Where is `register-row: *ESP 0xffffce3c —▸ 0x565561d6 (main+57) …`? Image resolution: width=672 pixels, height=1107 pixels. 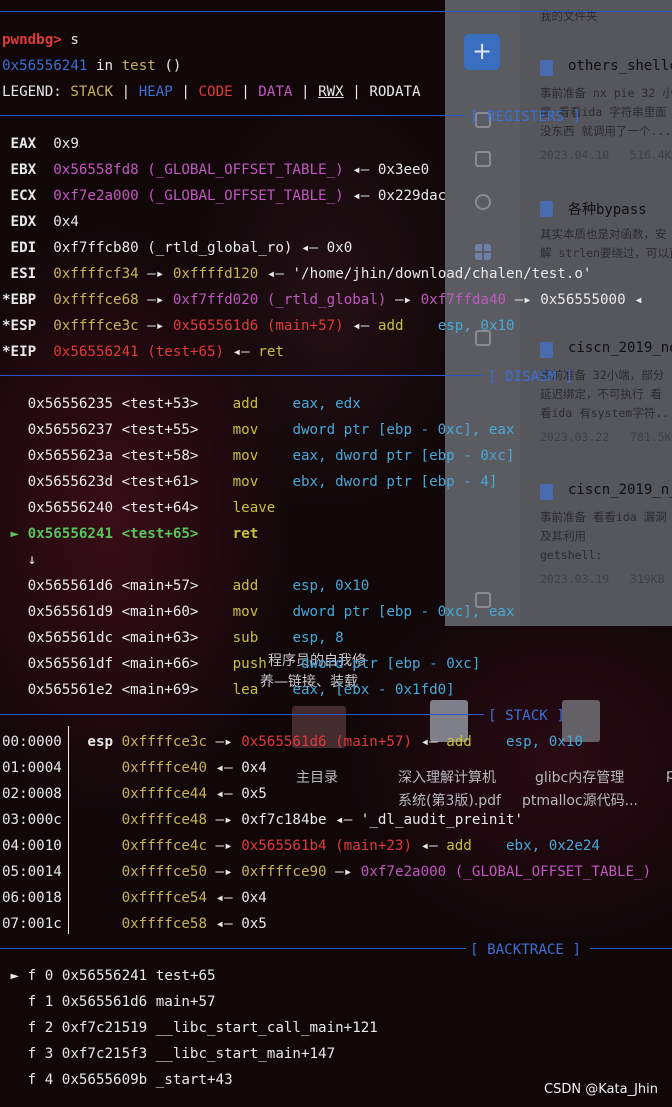 register-row: *ESP 0xffffce3c —▸ 0x565561d6 (main+57) … is located at coordinates (258, 326).